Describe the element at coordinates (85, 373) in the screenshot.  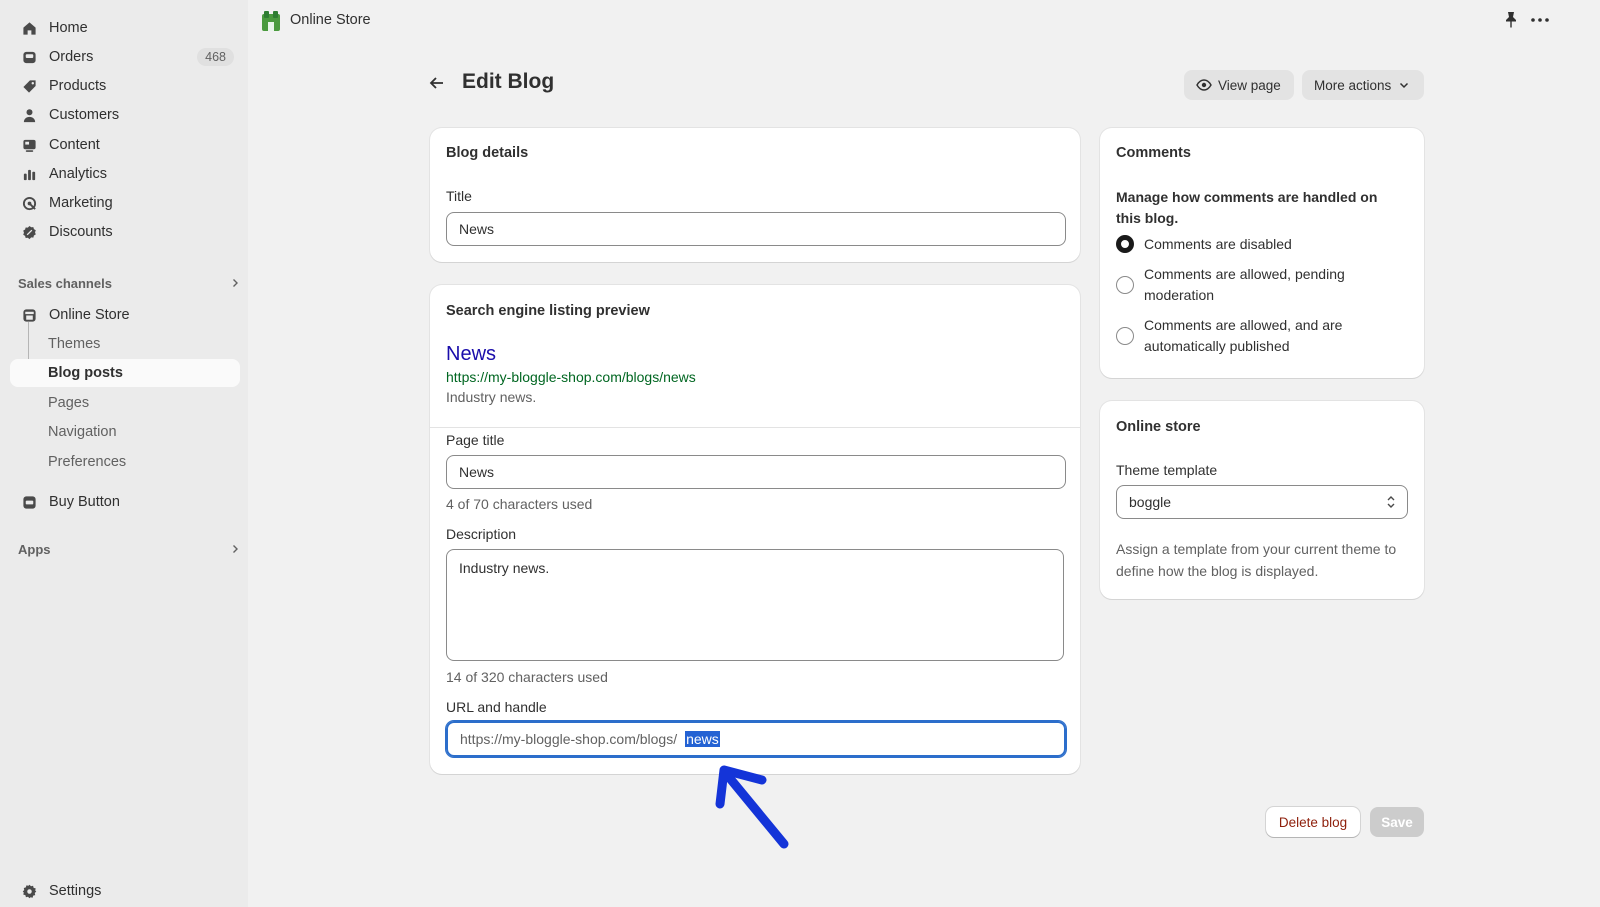
I see `nav-sub-blog-posts-label: Blog posts` at that location.